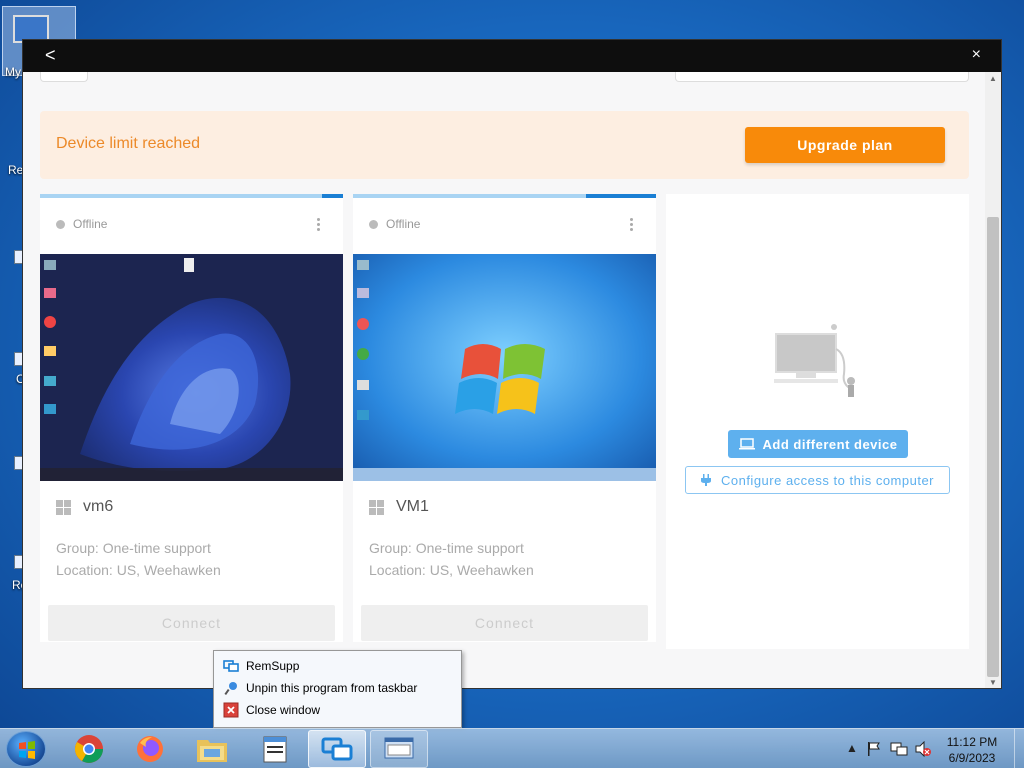 This screenshot has width=1024, height=768. What do you see at coordinates (705, 480) in the screenshot?
I see `plug-icon` at bounding box center [705, 480].